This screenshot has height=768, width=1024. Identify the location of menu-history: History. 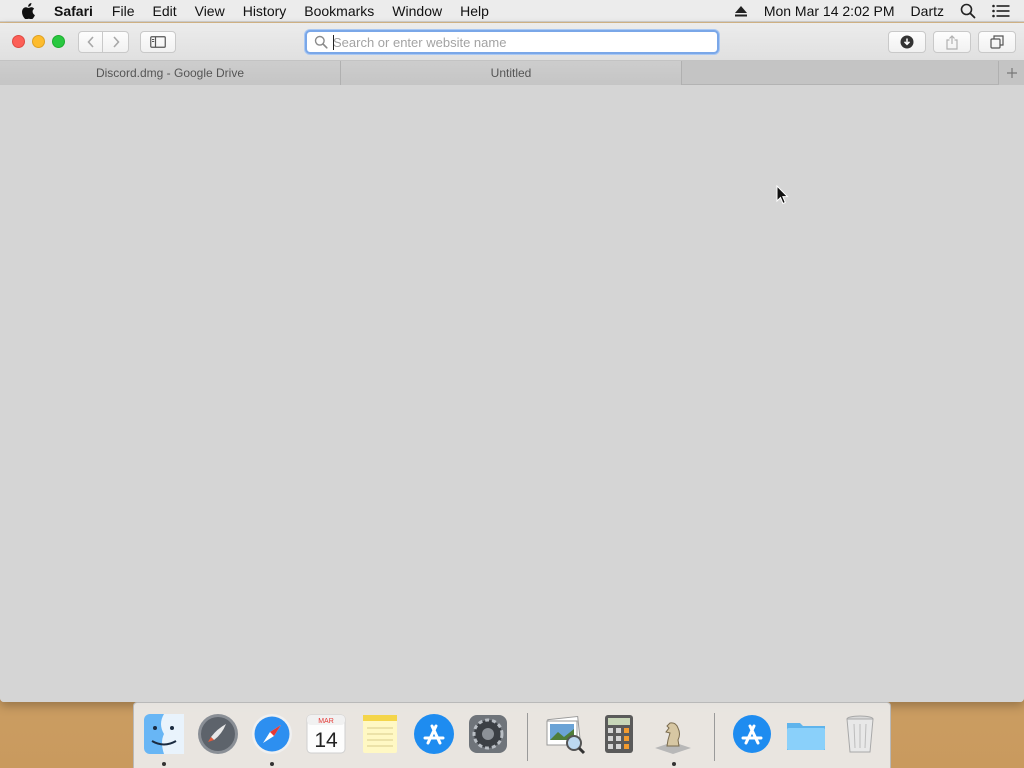
(265, 11).